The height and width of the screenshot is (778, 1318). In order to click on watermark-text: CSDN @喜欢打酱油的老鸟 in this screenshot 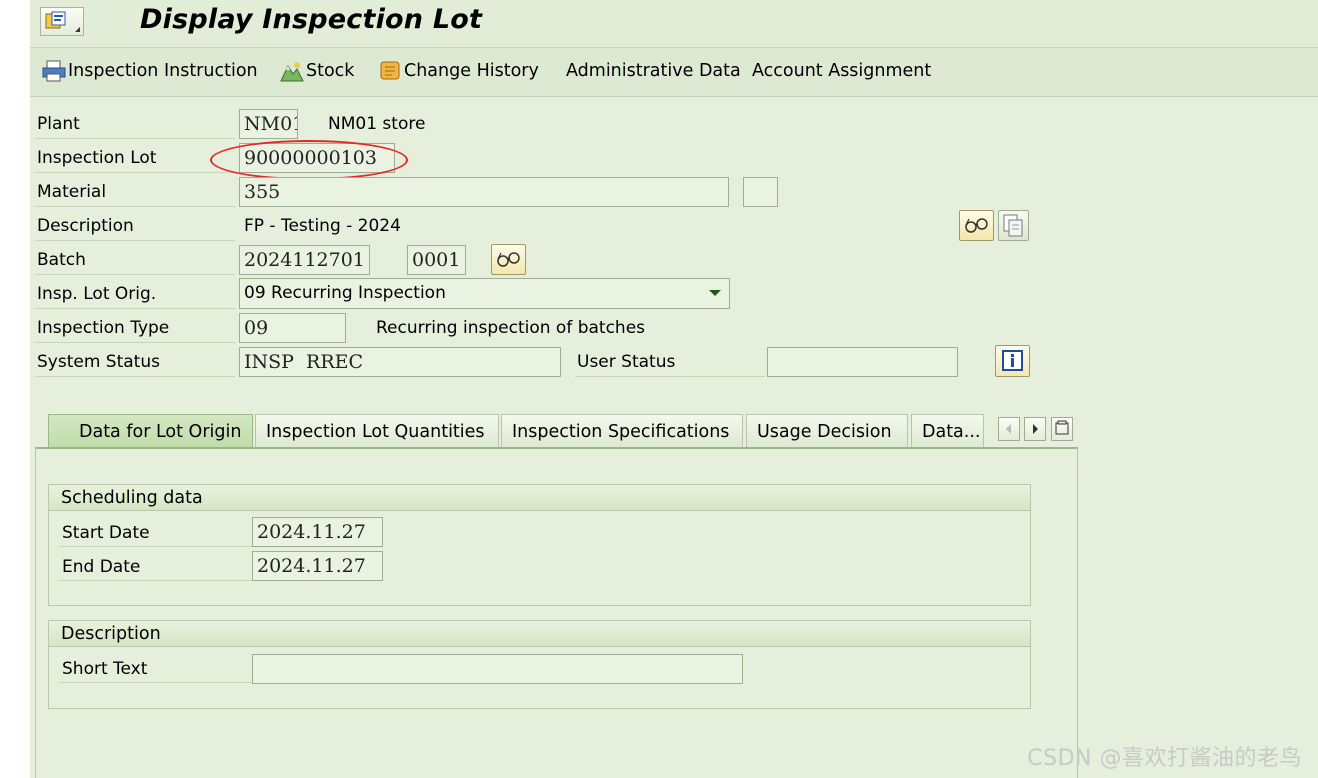, I will do `click(1164, 758)`.